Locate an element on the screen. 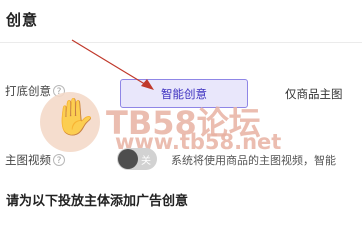 The width and height of the screenshot is (362, 242). option-product-main-image-label: 仅商品主图 is located at coordinates (314, 94).